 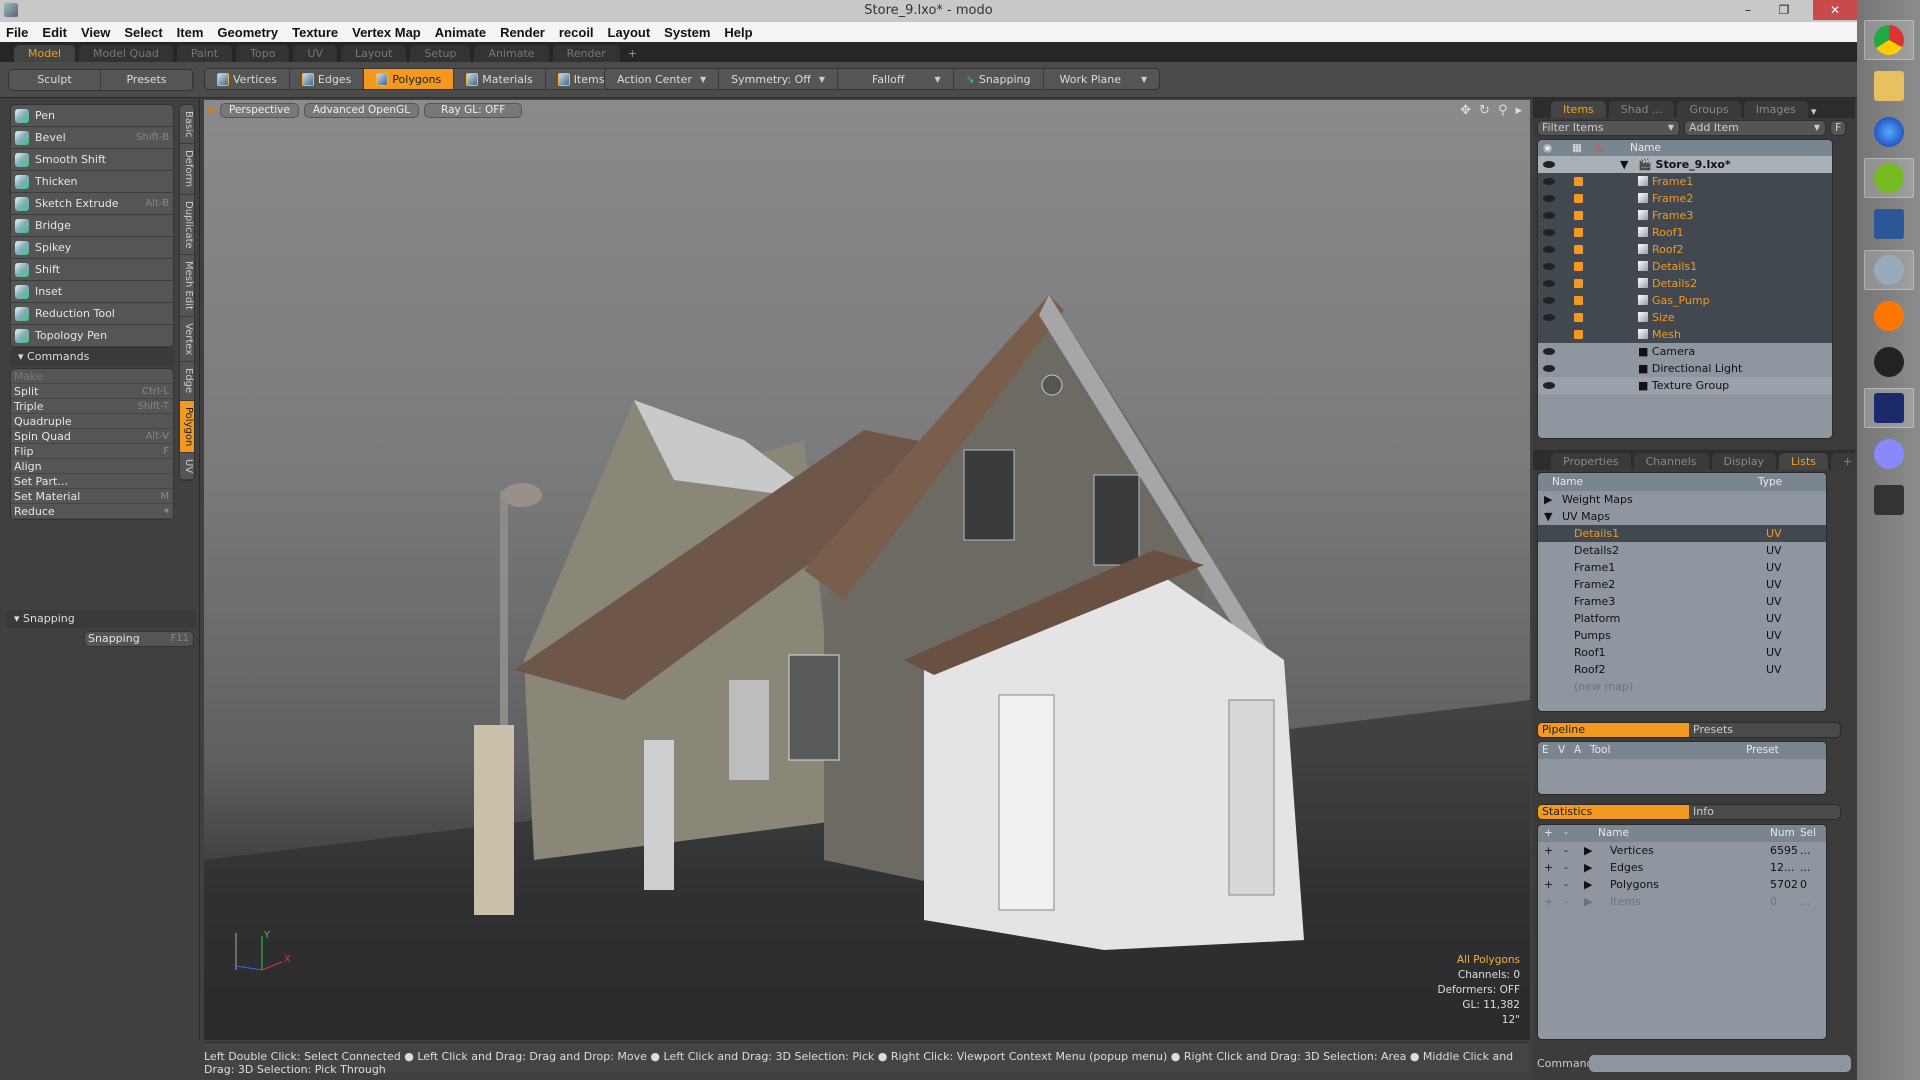 What do you see at coordinates (263, 53) in the screenshot?
I see `layout-tab-topo: Topo` at bounding box center [263, 53].